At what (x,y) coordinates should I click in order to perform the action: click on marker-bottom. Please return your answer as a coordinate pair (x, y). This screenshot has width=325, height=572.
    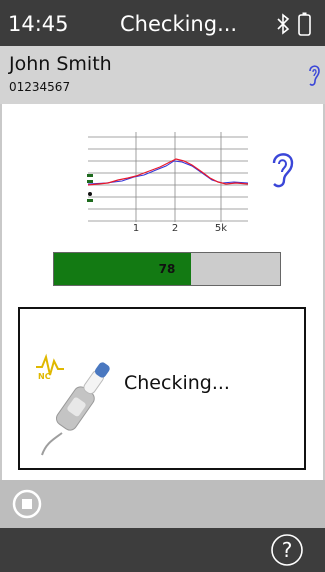
    Looking at the image, I should click on (90, 200).